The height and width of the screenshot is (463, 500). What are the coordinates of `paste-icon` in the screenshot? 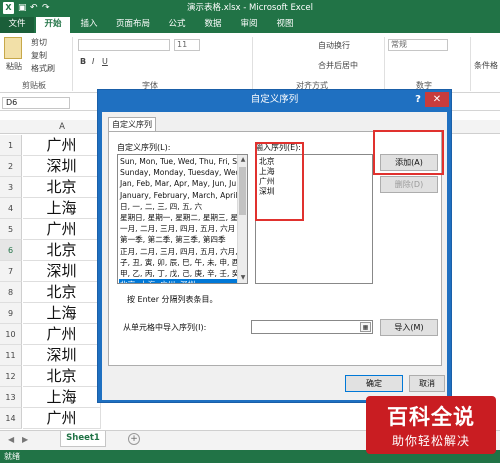 It's located at (13, 48).